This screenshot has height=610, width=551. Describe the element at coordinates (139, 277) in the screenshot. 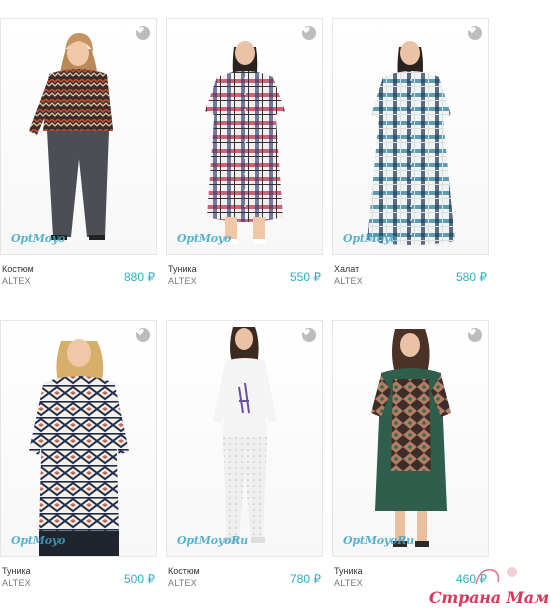

I see `product-price: 880 ₽` at that location.